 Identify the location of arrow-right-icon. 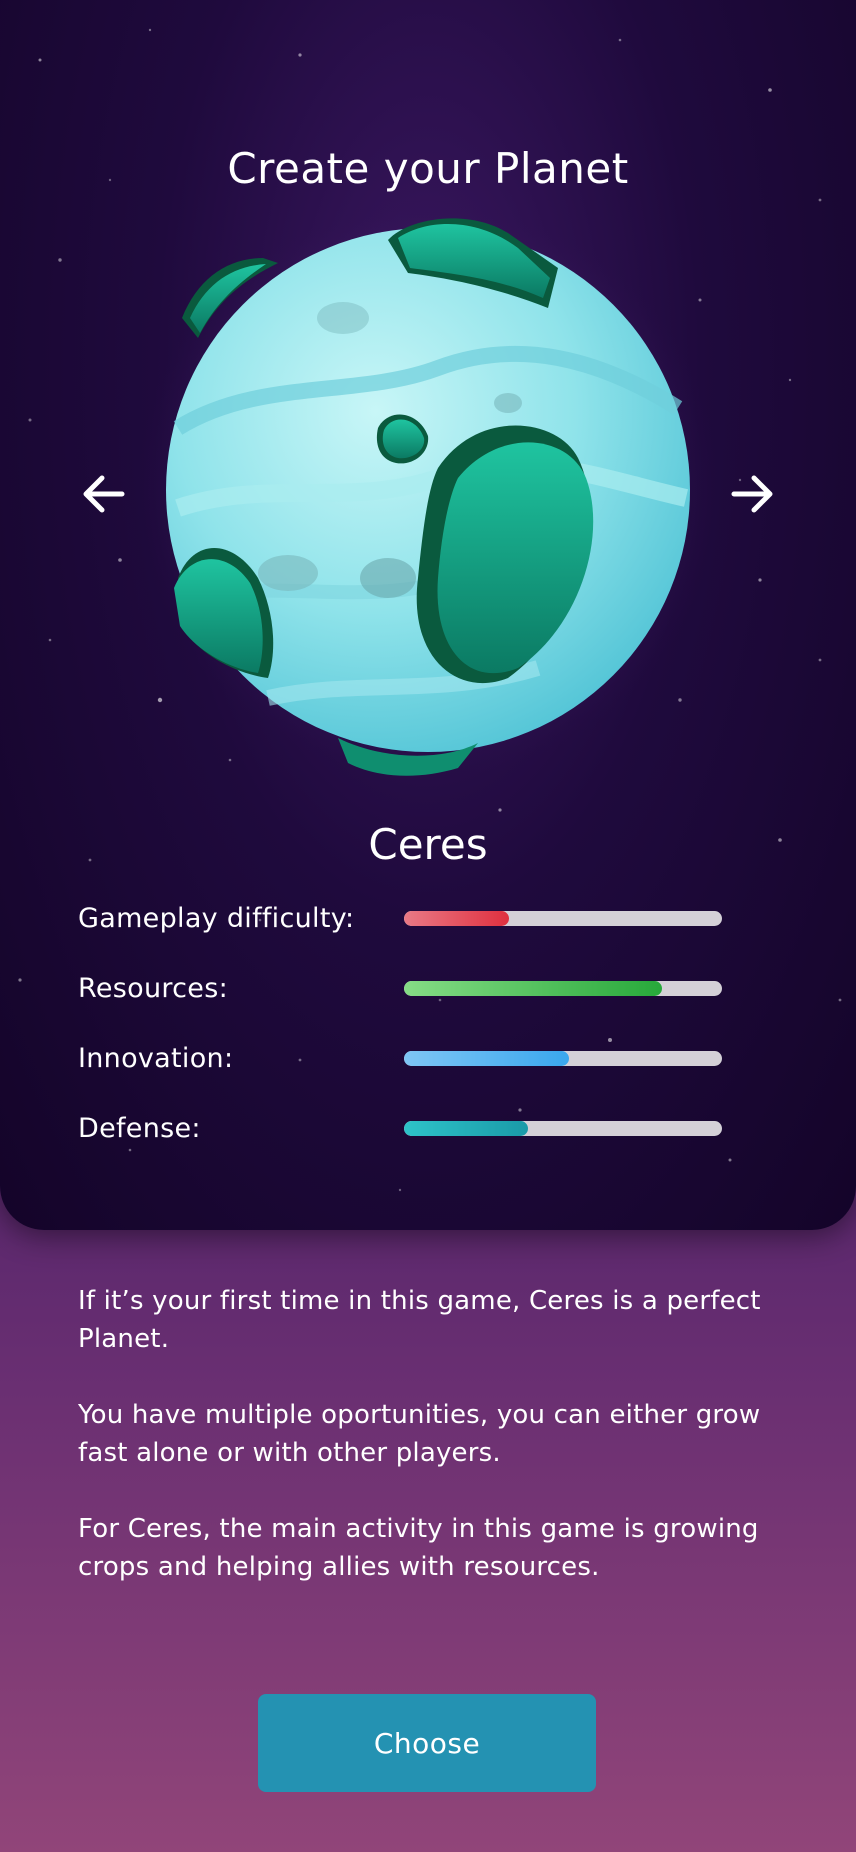
(752, 494).